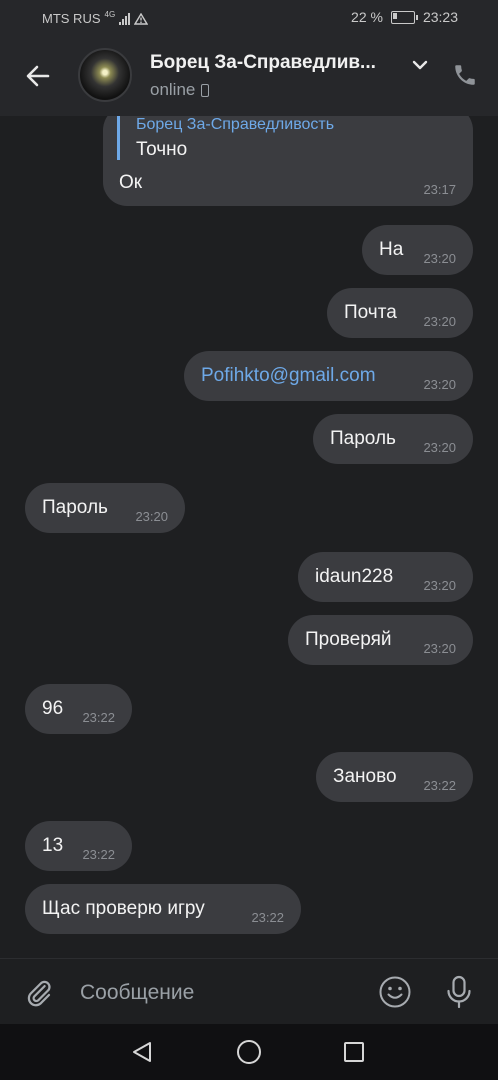  I want to click on chat-header: Борец За-Справедлив... online, so click(249, 76).